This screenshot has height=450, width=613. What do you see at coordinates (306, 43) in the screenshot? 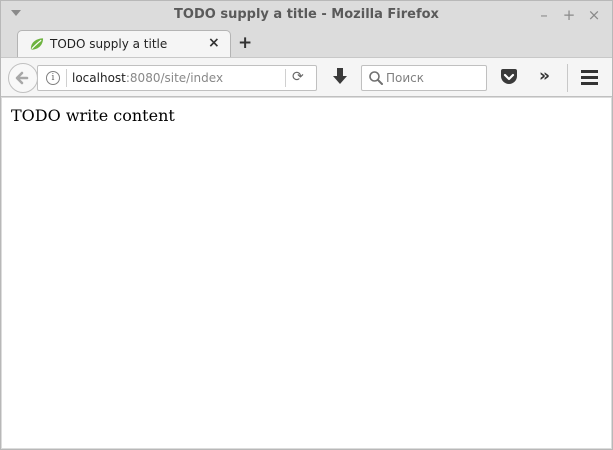
I see `tab-strip: TODO supply a title × +` at bounding box center [306, 43].